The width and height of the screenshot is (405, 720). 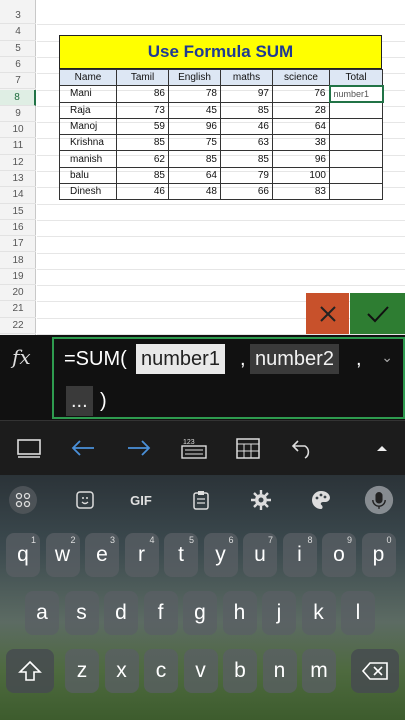 I want to click on cell-maths: 85, so click(x=246, y=159).